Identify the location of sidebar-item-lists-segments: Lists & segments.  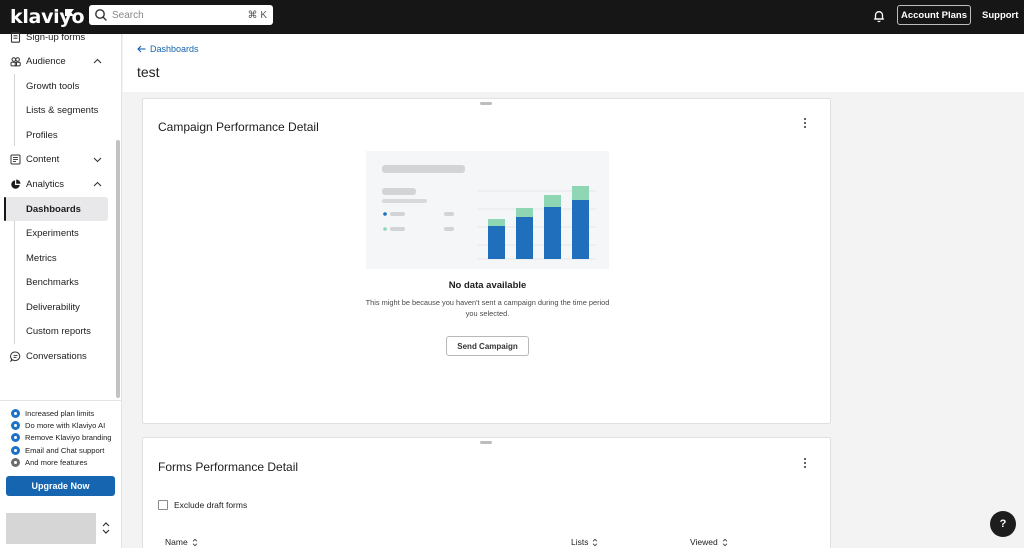
(56, 110).